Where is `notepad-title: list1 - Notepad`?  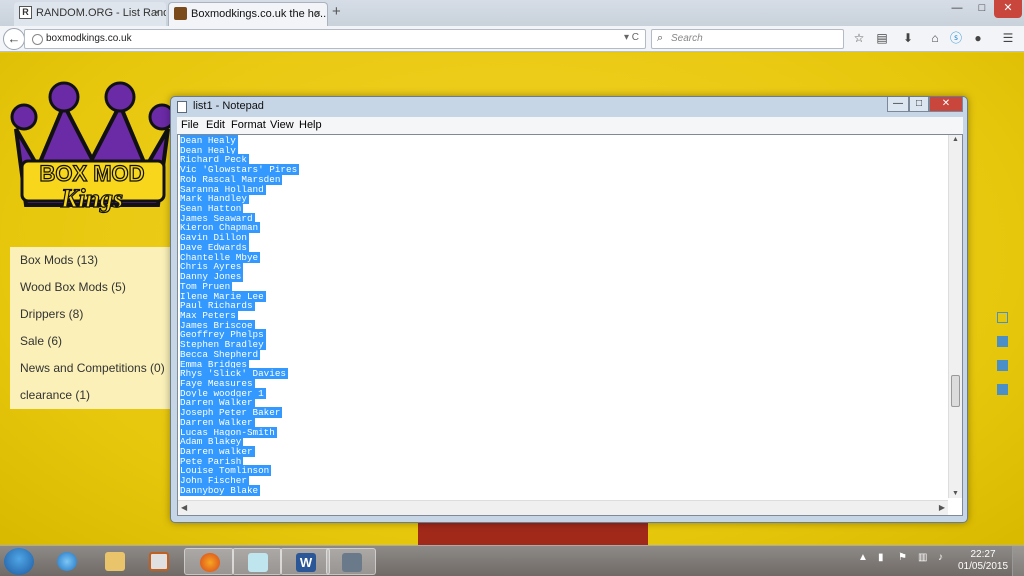 notepad-title: list1 - Notepad is located at coordinates (228, 106).